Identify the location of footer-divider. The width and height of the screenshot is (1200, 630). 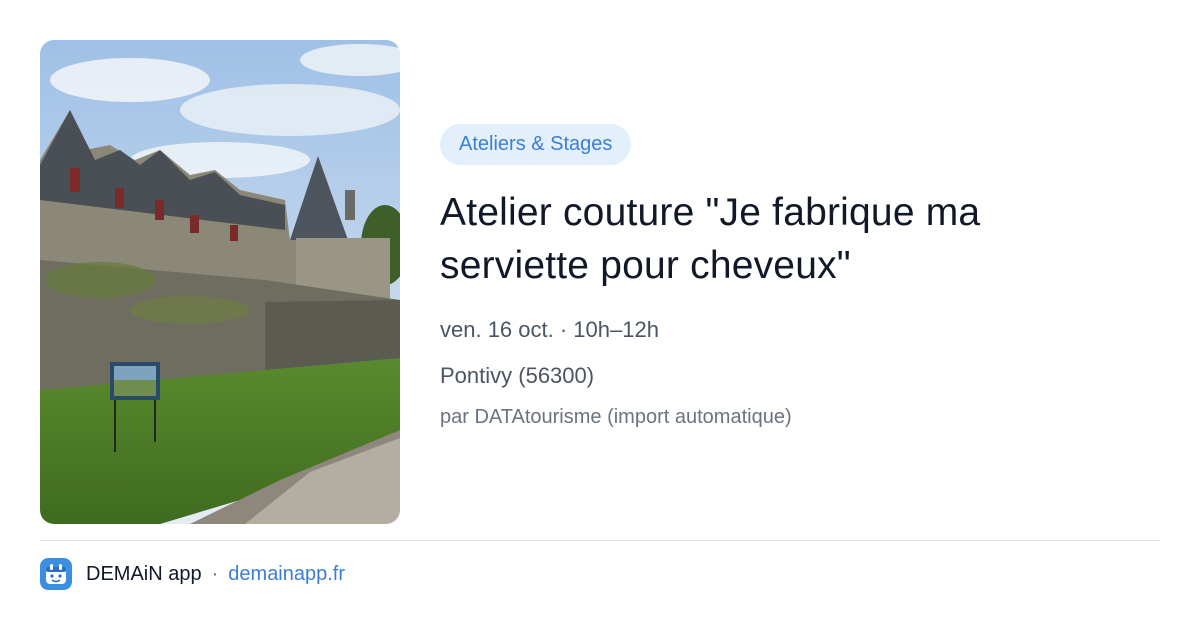
(600, 540).